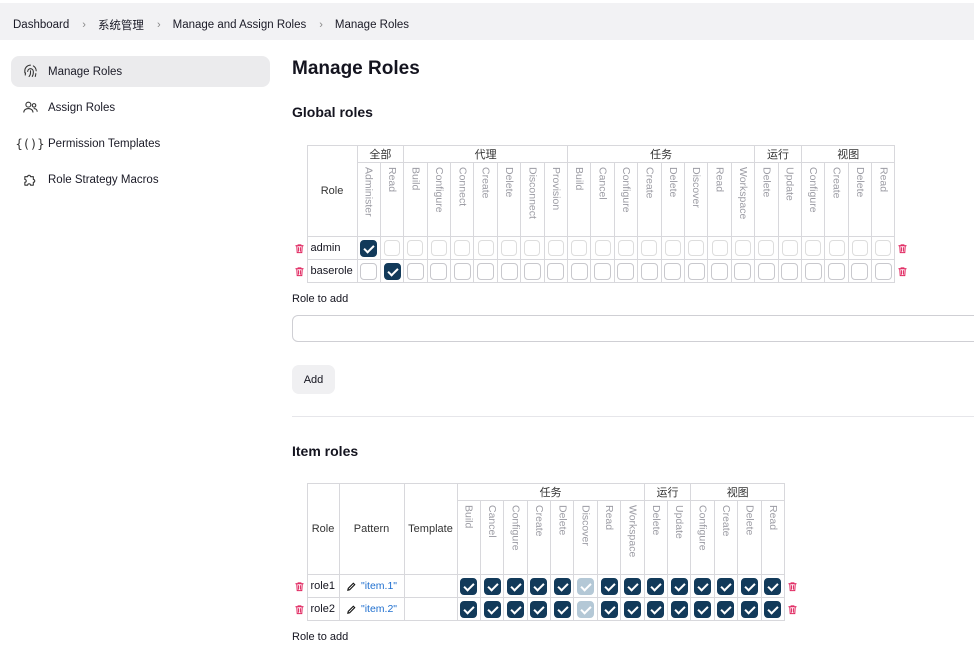 The image size is (974, 648). I want to click on permission-label: Update, so click(789, 184).